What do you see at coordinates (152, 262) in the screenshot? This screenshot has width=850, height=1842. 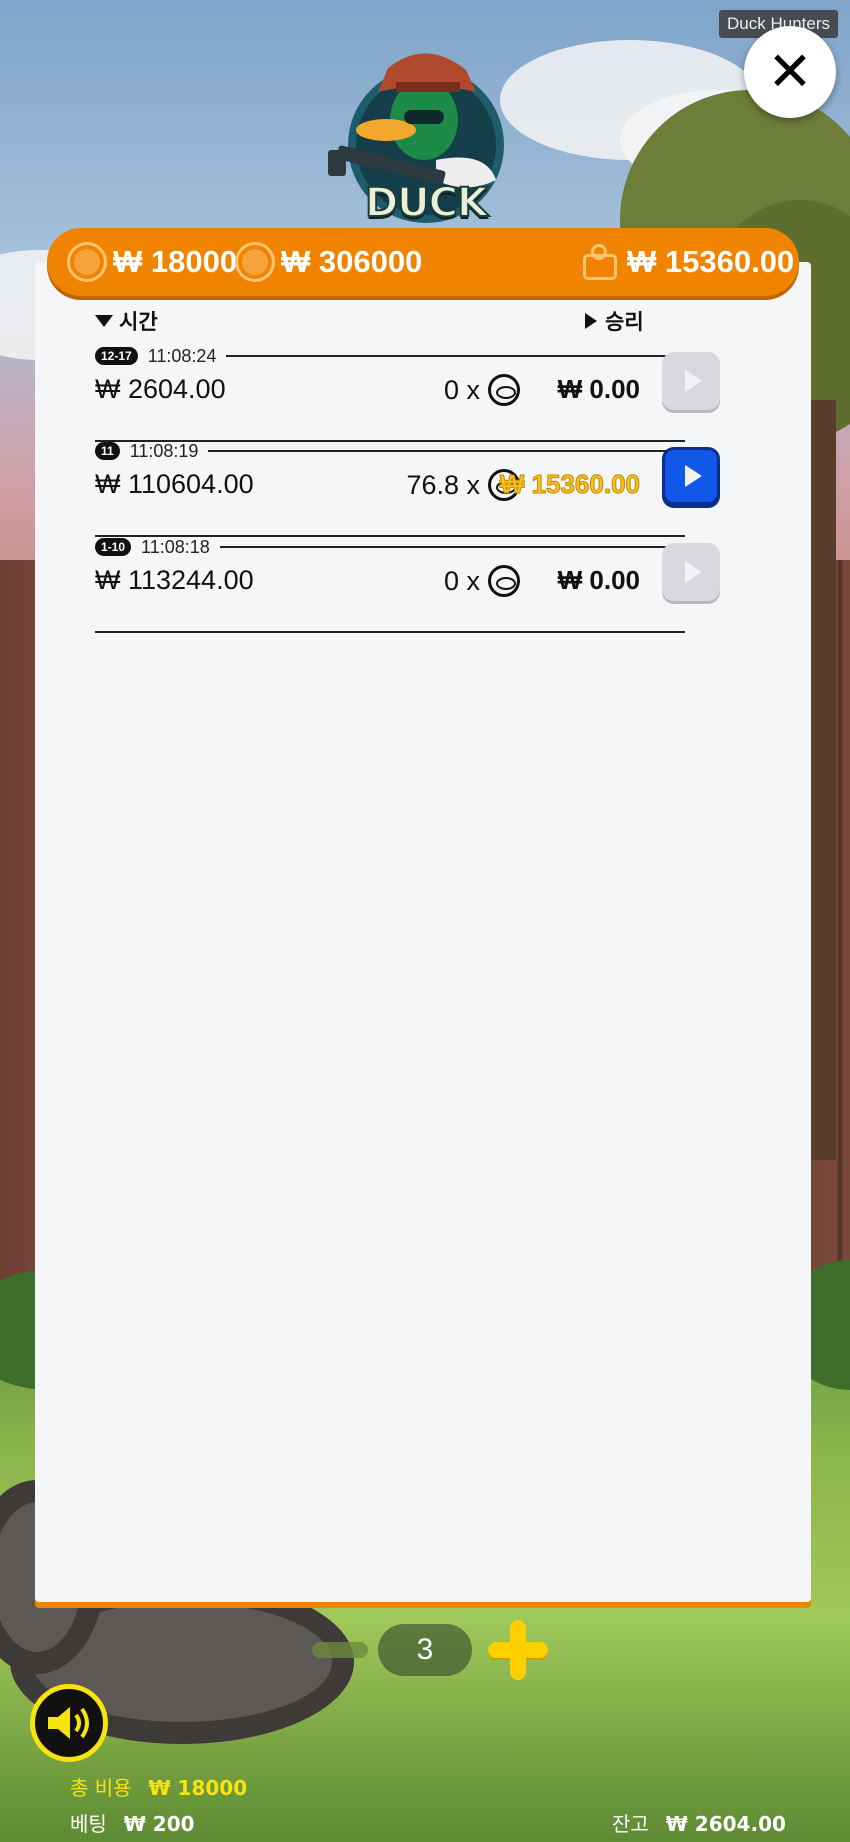 I see `total-bet: ₩ 18000` at bounding box center [152, 262].